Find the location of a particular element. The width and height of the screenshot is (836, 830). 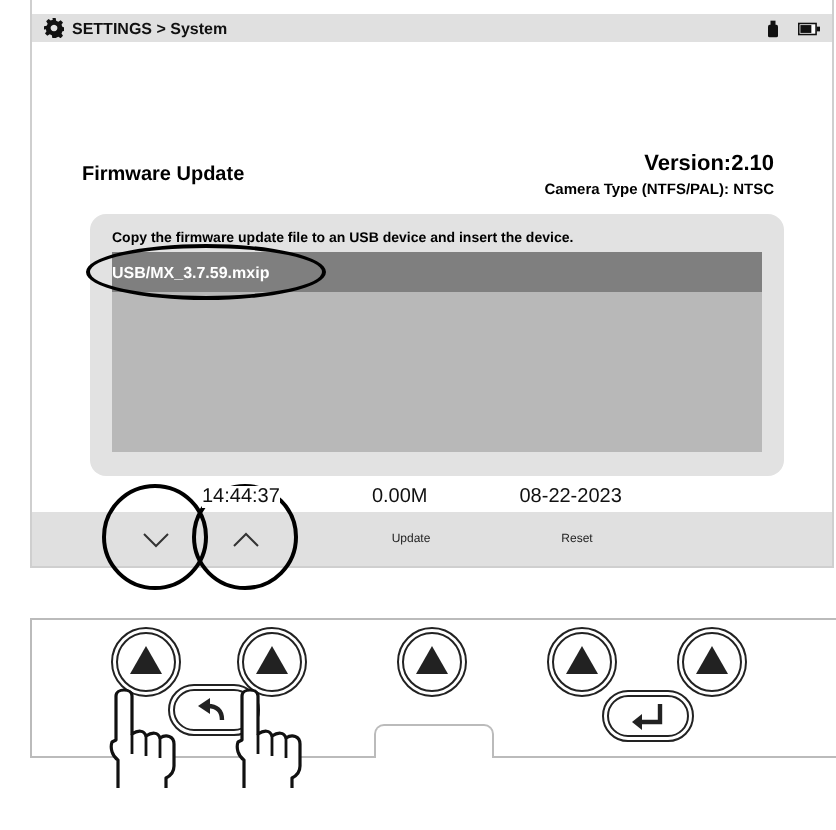

battery-icon is located at coordinates (809, 28).